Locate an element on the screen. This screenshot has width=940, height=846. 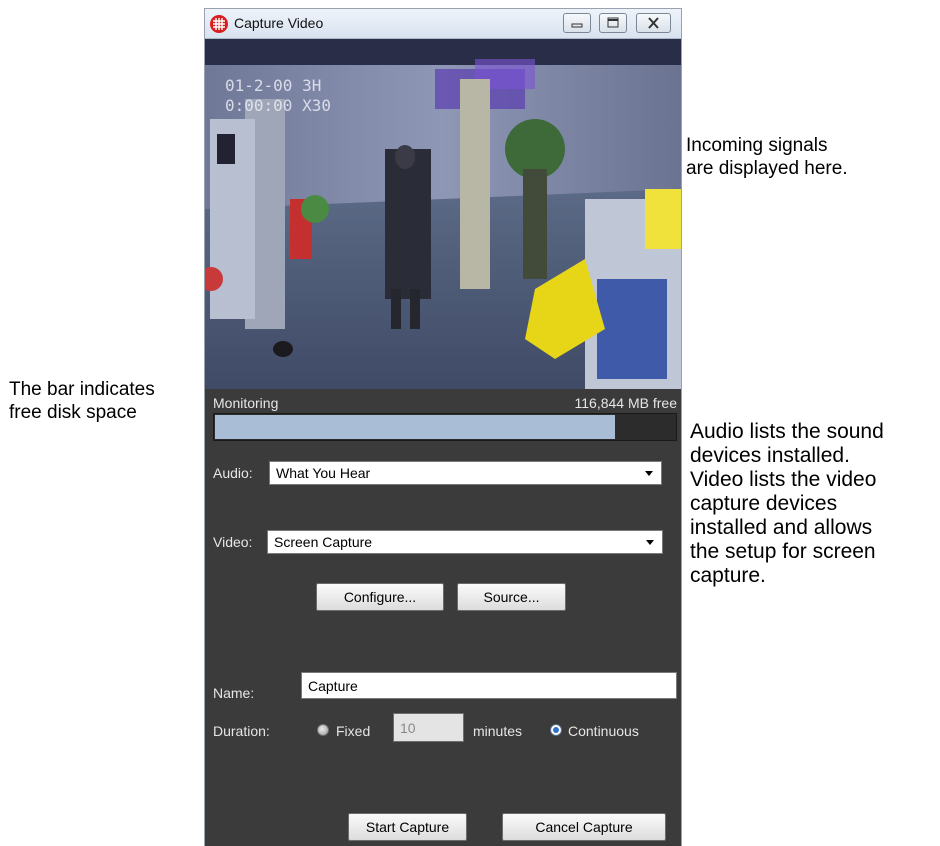
audio-device-value: What You Hear is located at coordinates (323, 473).